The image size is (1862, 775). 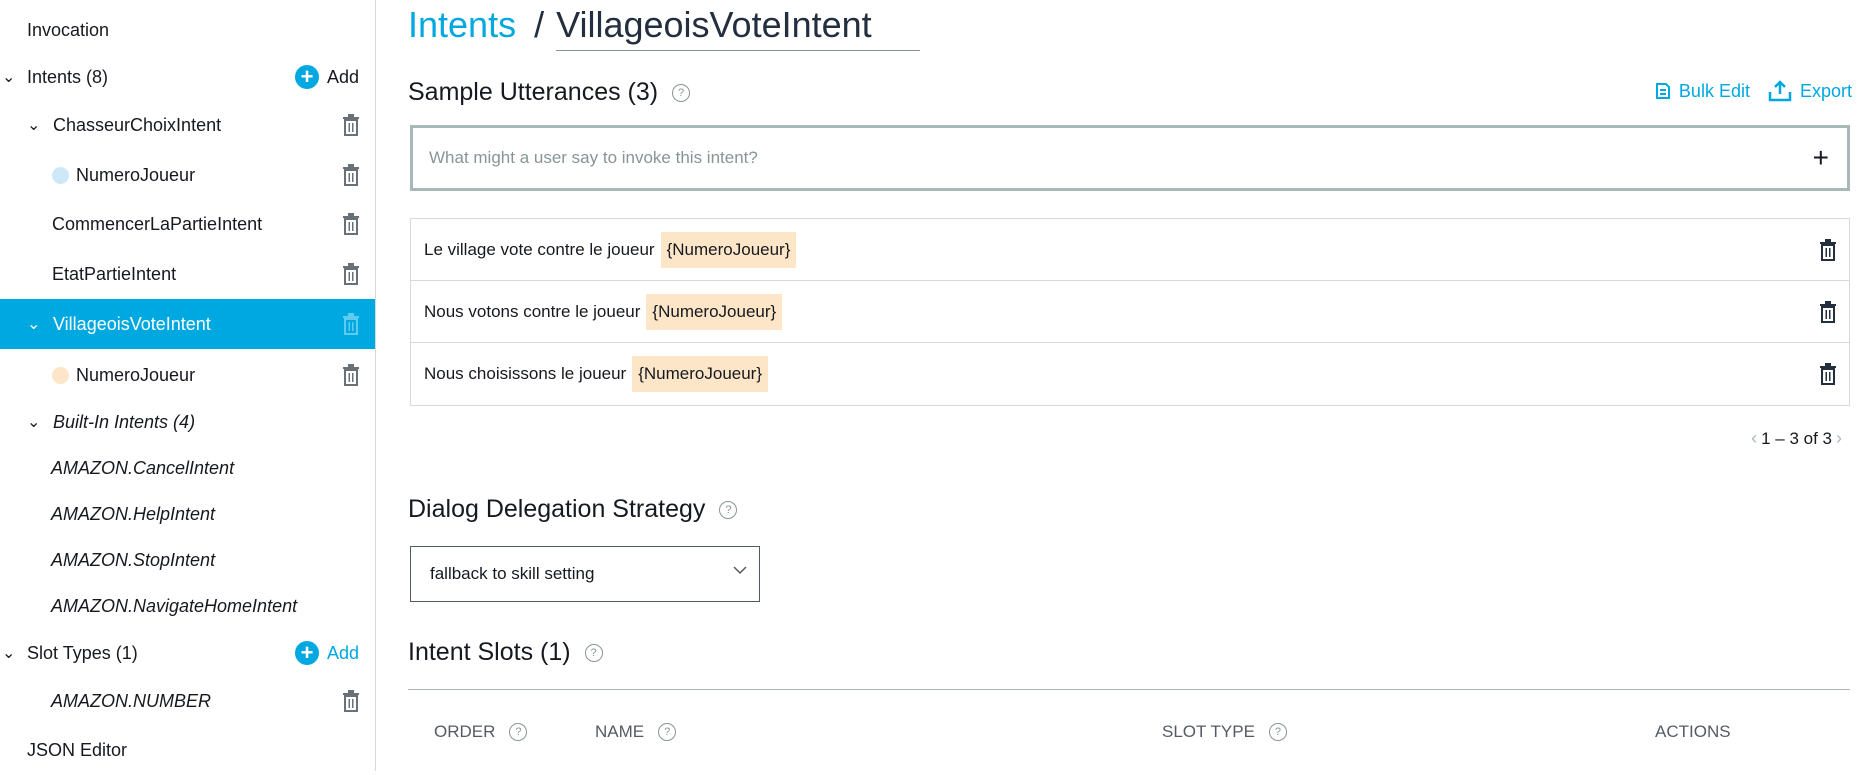 What do you see at coordinates (465, 731) in the screenshot?
I see `column-header-label: ORDER` at bounding box center [465, 731].